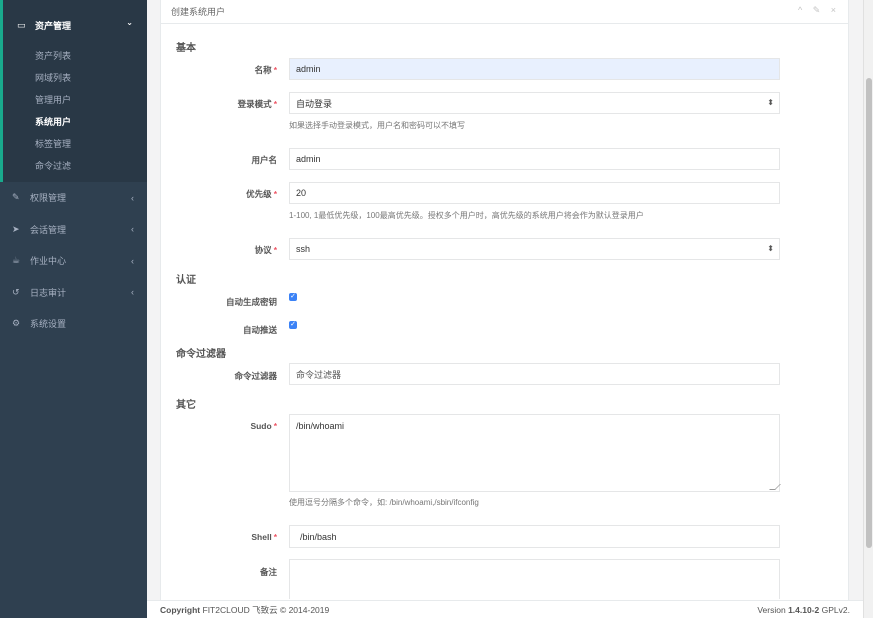 The image size is (873, 618). I want to click on edit-icon: ✎, so click(16, 197).